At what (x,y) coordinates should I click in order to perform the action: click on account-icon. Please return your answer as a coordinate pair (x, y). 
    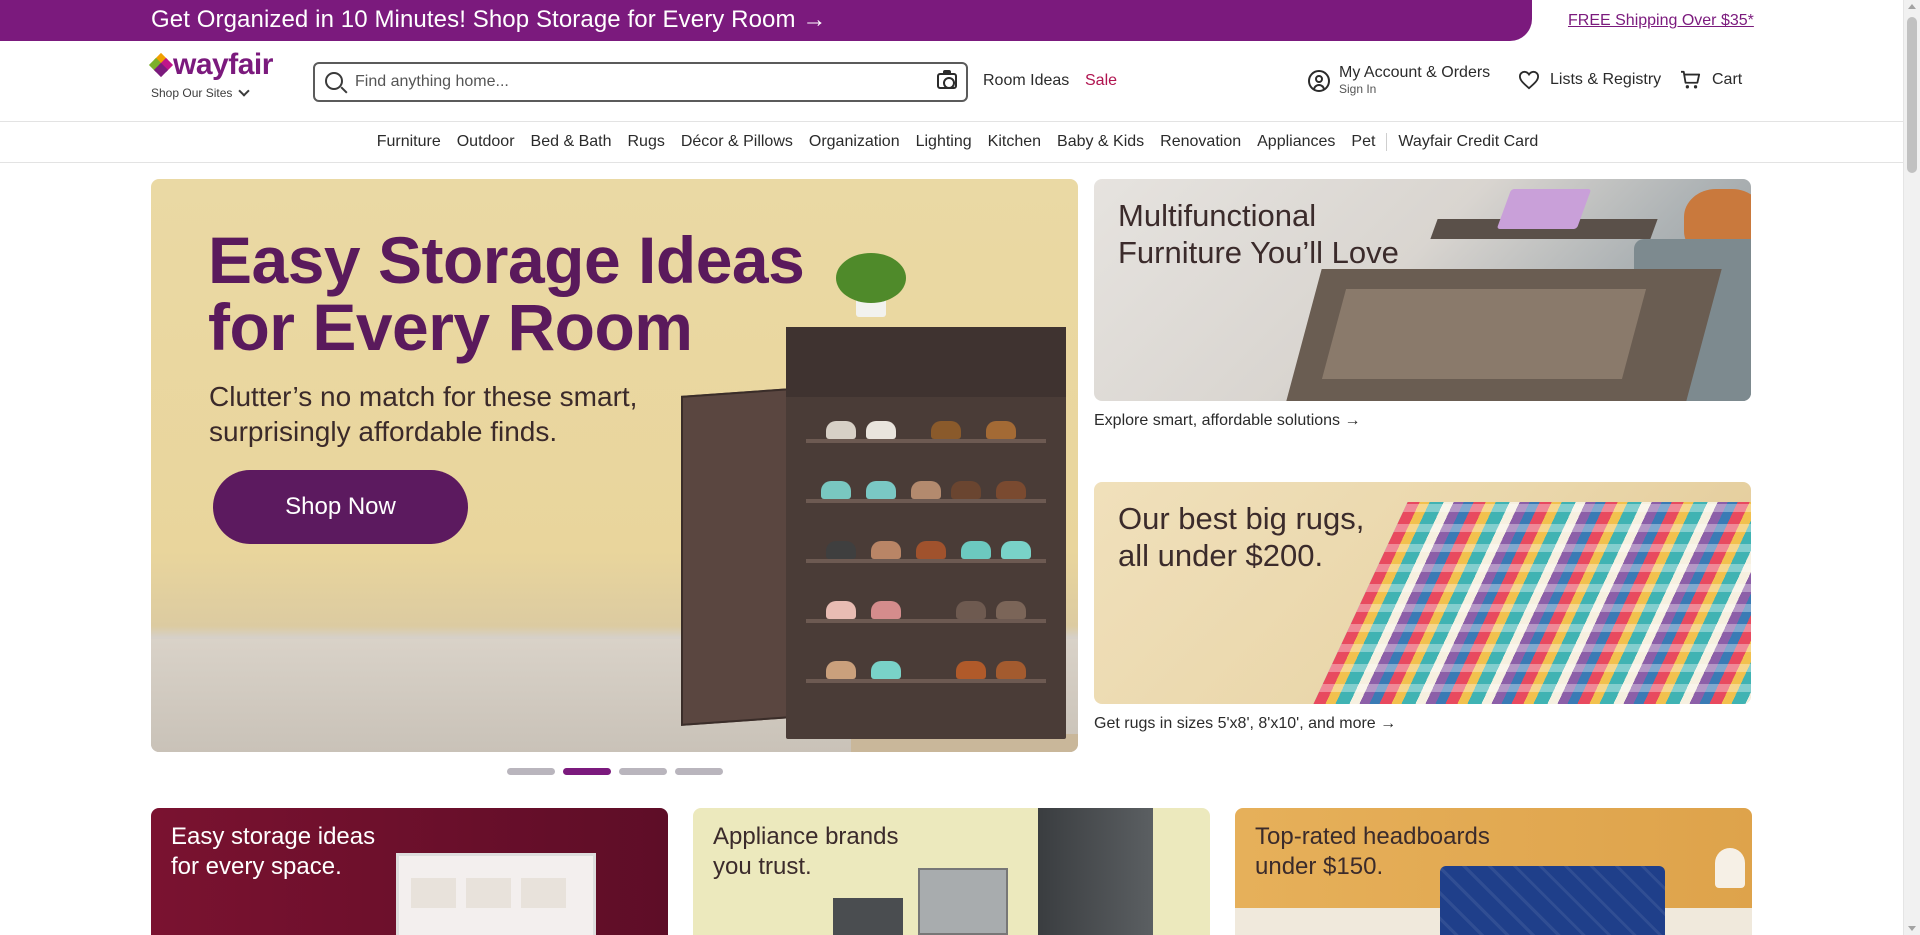
    Looking at the image, I should click on (1319, 81).